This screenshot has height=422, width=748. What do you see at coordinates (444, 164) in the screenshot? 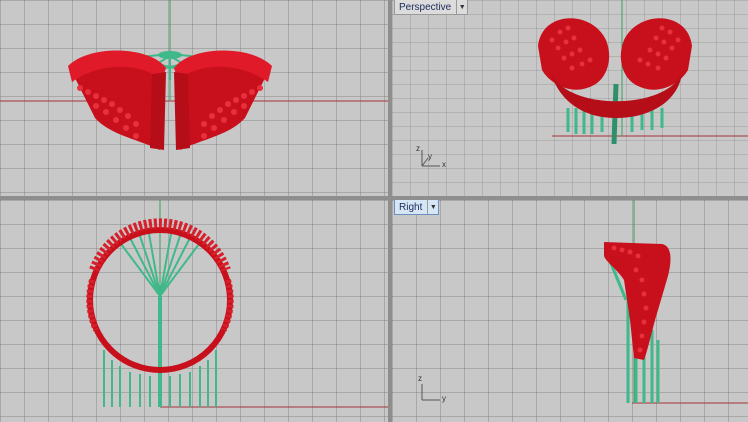
I see `axis-x-label: x` at bounding box center [444, 164].